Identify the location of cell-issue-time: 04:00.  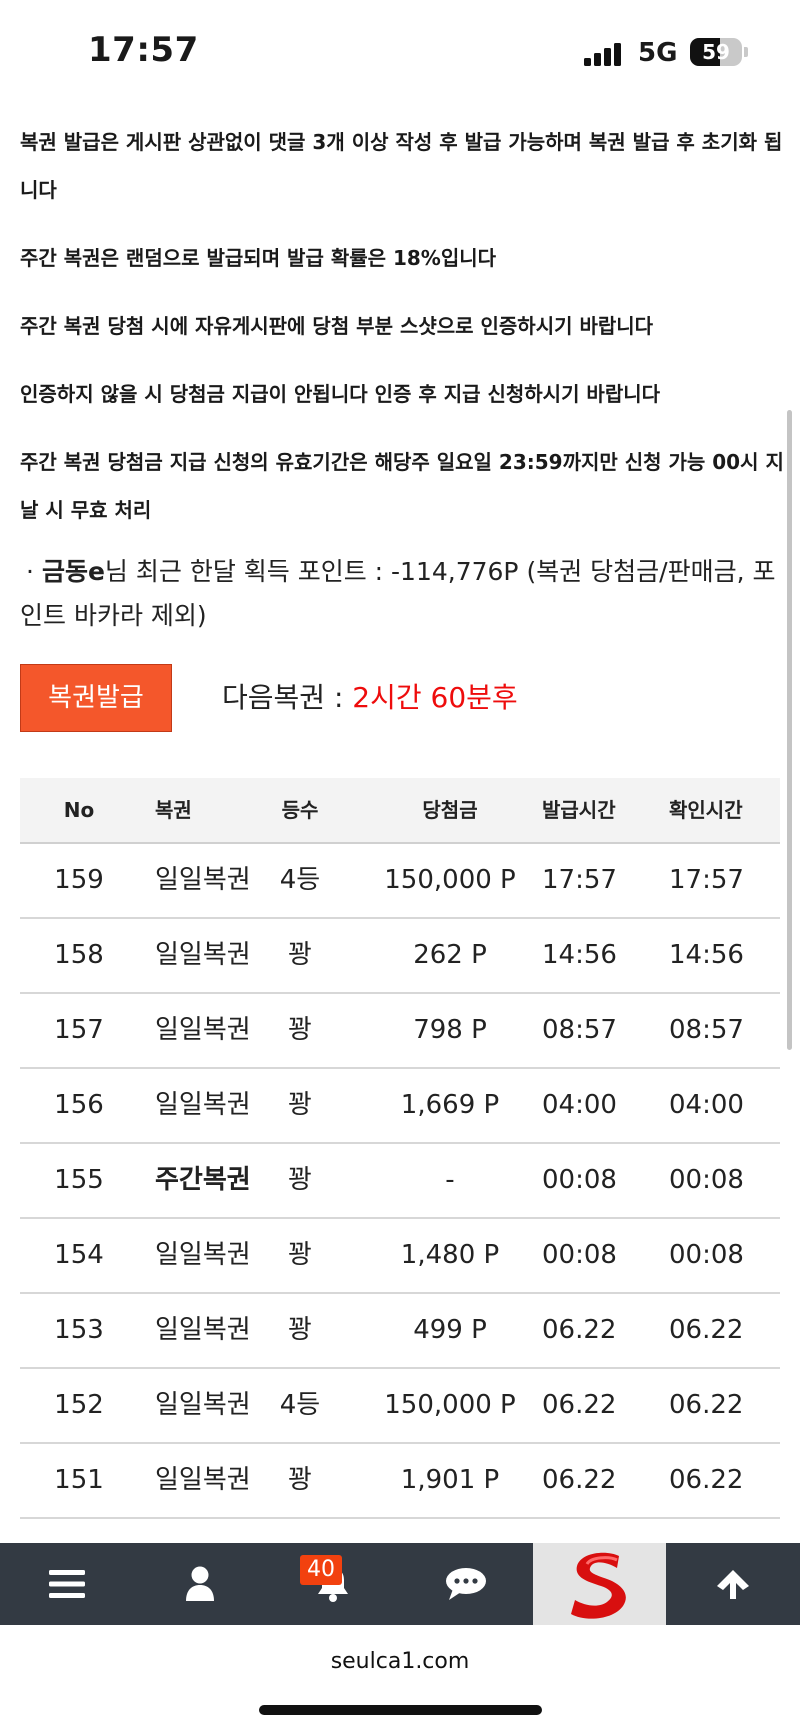
(579, 1105).